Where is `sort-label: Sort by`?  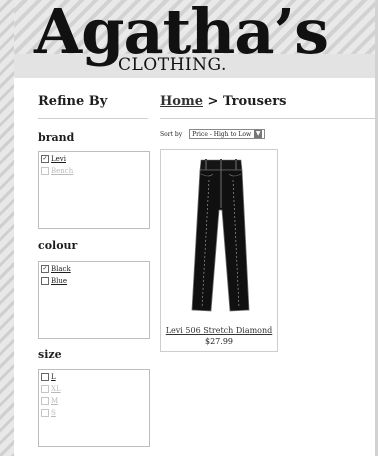
sort-label: Sort by is located at coordinates (171, 134).